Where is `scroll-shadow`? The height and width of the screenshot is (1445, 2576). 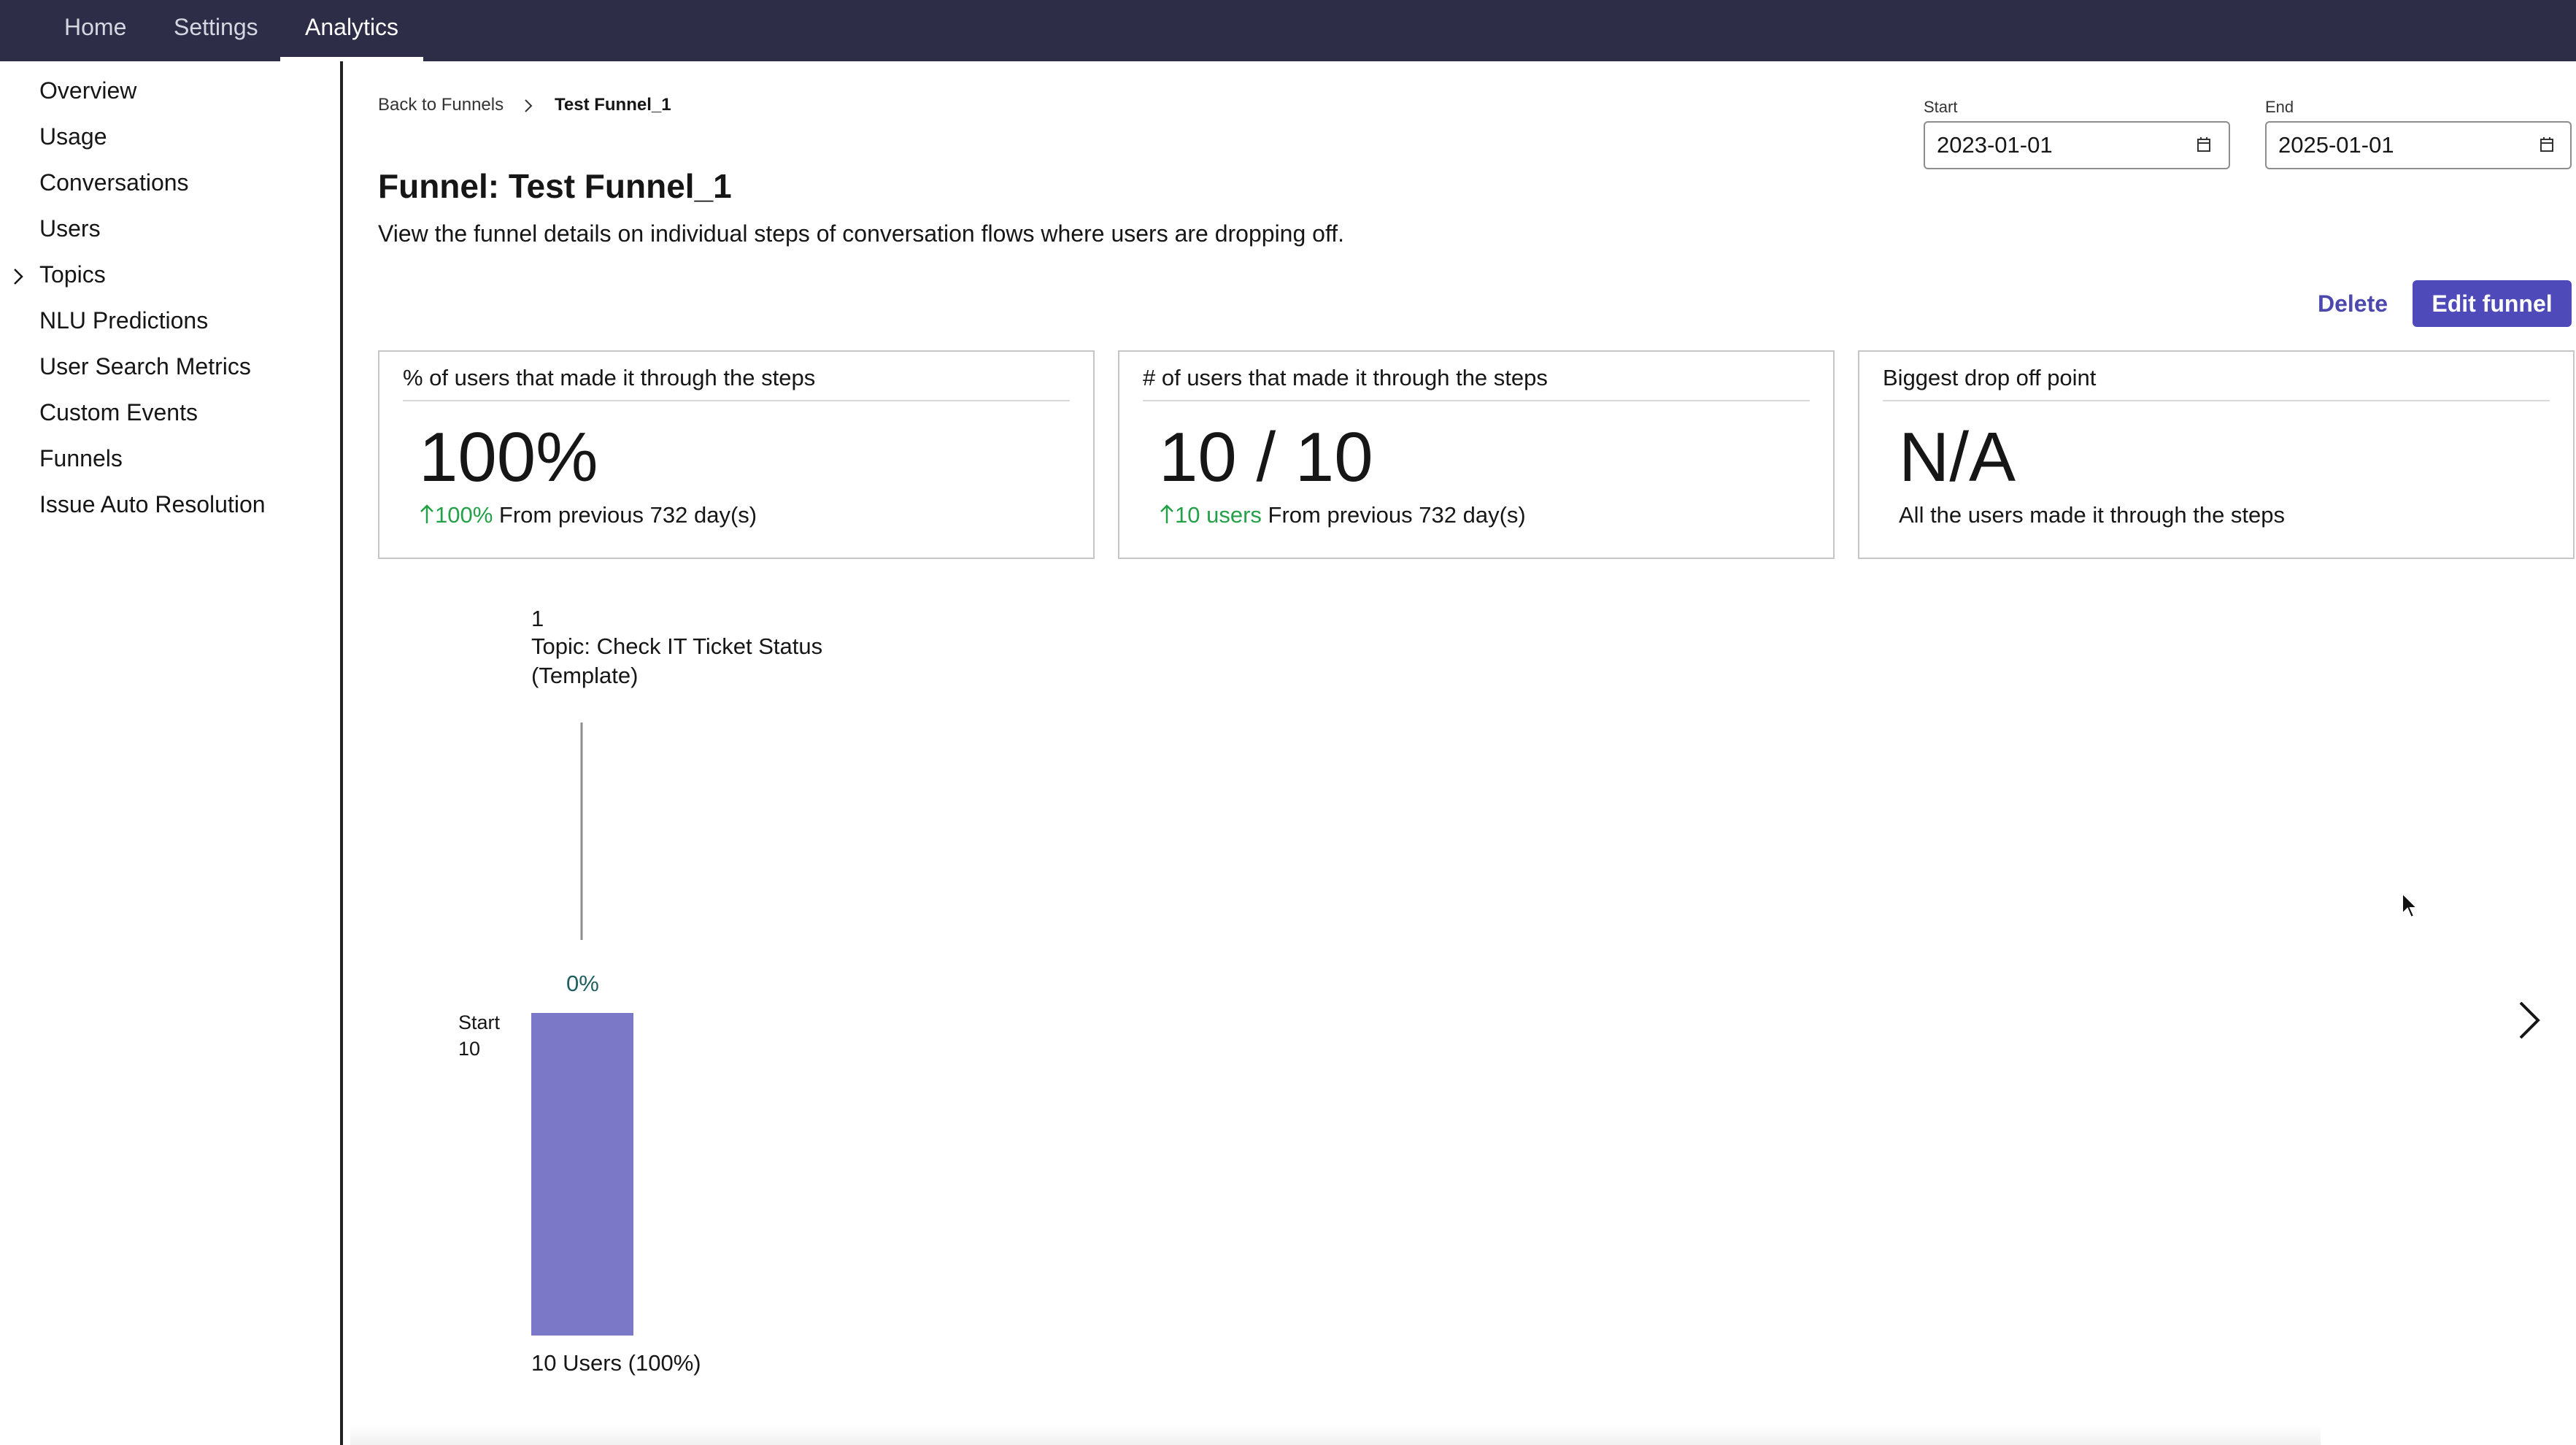
scroll-shadow is located at coordinates (1335, 1435).